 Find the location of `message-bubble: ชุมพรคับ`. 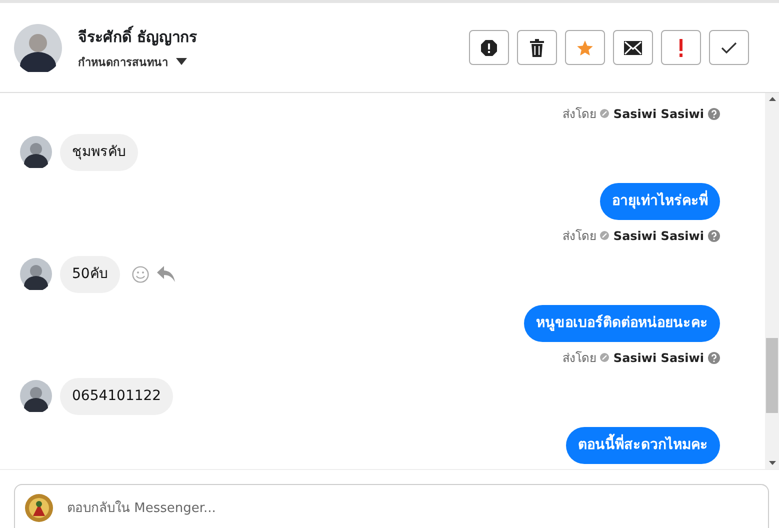

message-bubble: ชุมพรคับ is located at coordinates (99, 152).